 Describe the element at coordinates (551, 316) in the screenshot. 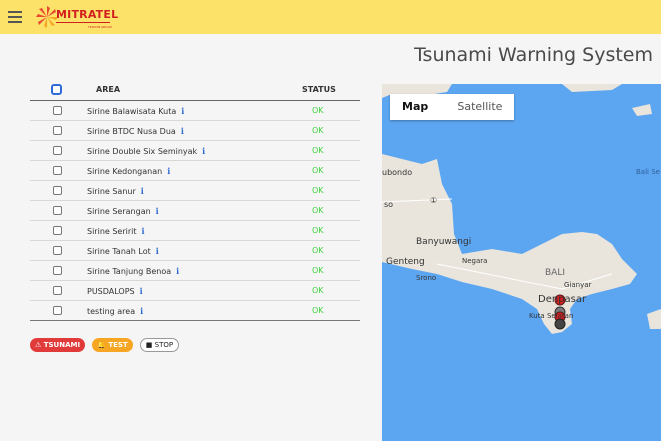

I see `map-label-kuta: Kuta Selatan` at that location.